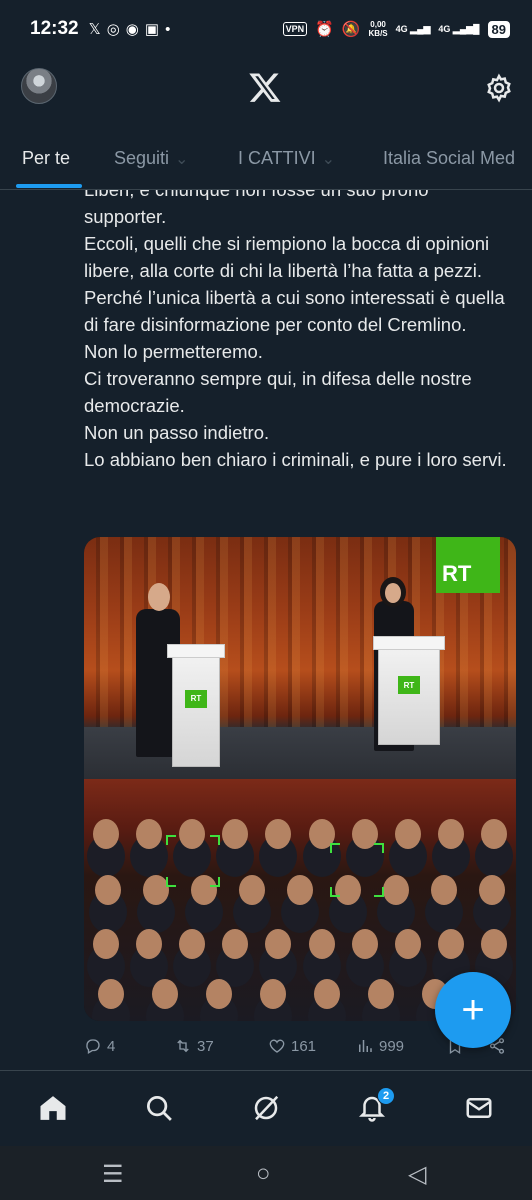 This screenshot has width=532, height=1200. I want to click on search-icon, so click(159, 1108).